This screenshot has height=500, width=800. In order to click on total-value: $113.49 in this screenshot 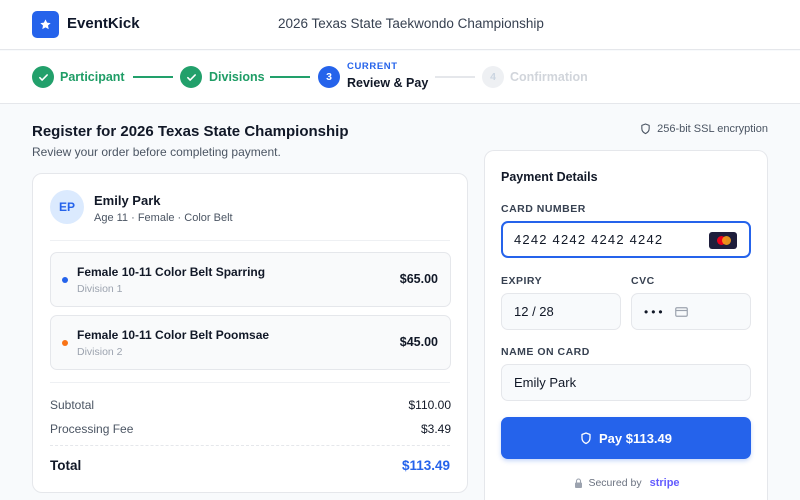, I will do `click(425, 465)`.